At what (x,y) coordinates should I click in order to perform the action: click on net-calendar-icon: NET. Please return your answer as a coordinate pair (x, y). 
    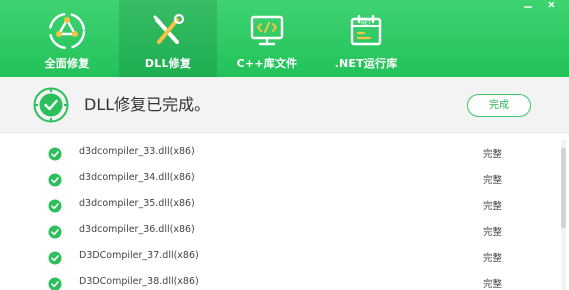
    Looking at the image, I should click on (366, 31).